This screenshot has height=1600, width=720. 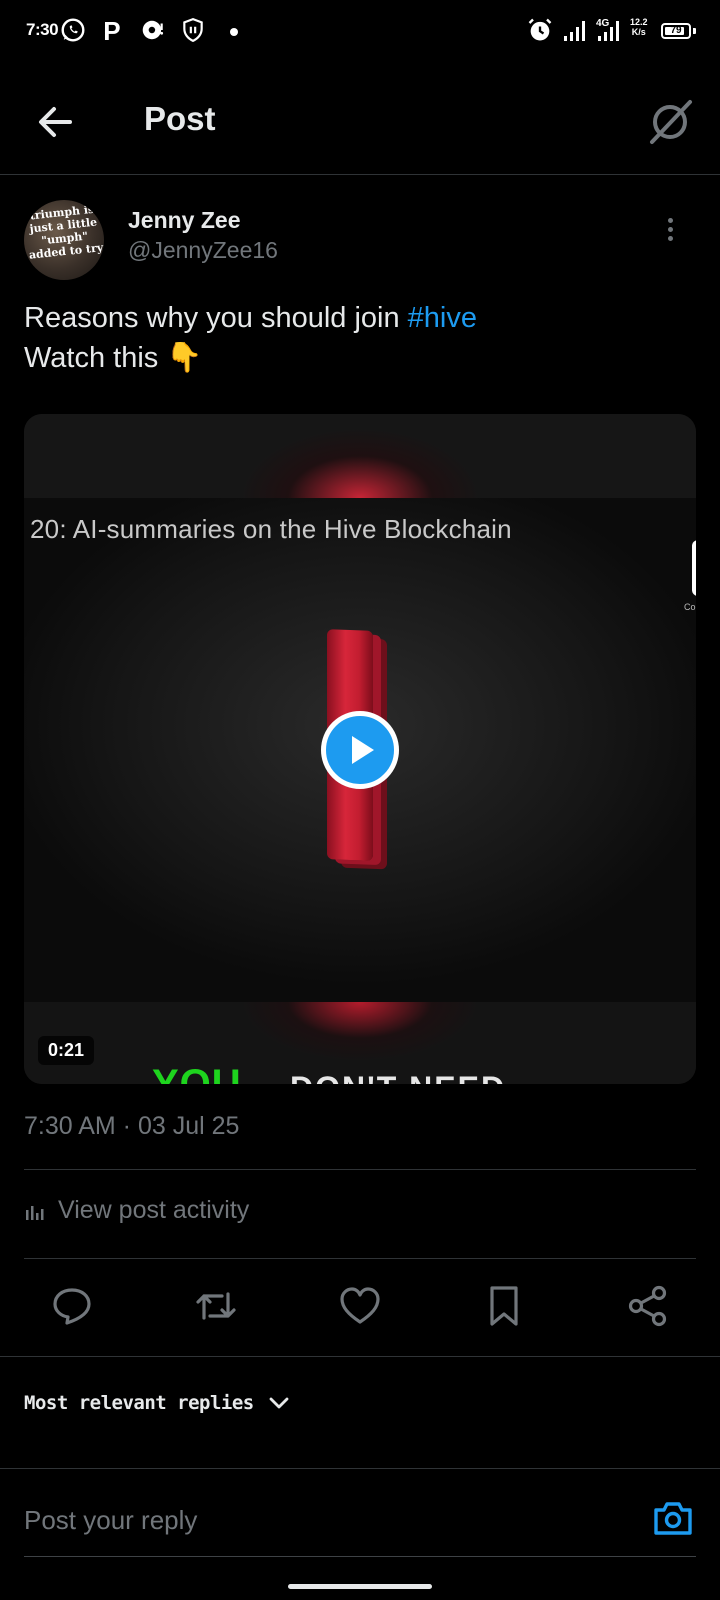 I want to click on battery-icon: 79, so click(x=676, y=31).